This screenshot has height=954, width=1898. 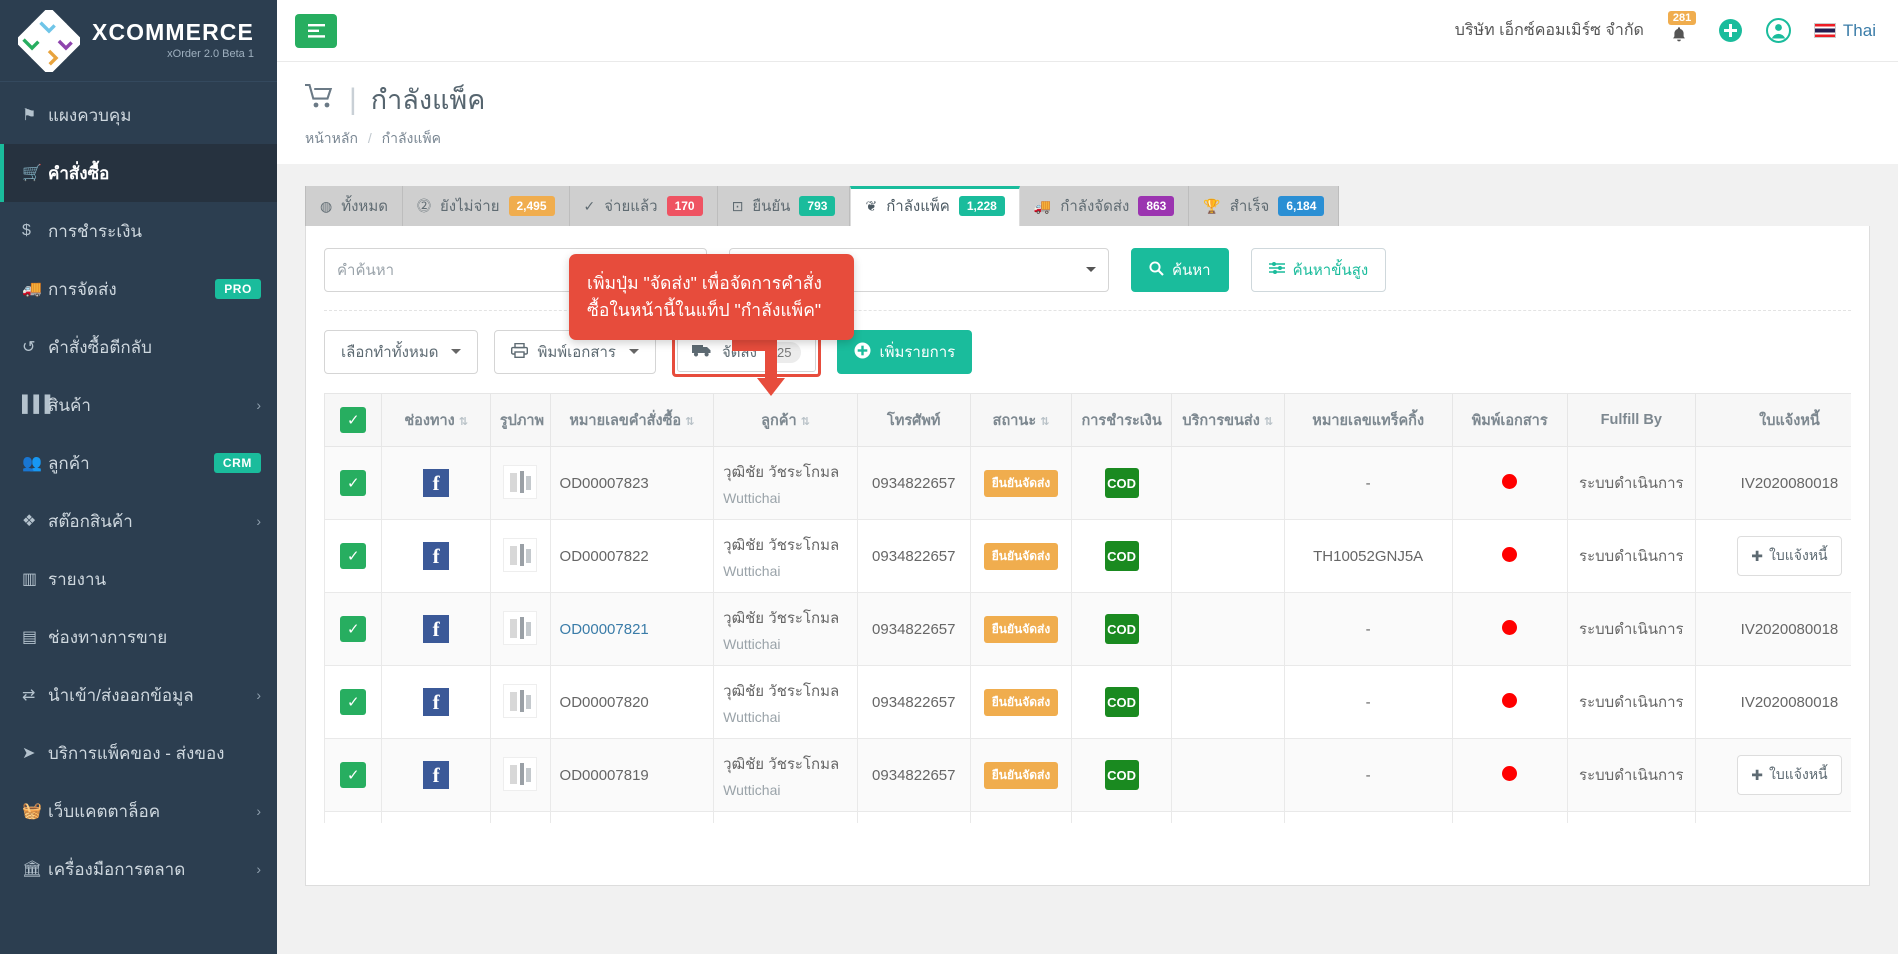 I want to click on order-number-link: OD00007819, so click(x=604, y=775).